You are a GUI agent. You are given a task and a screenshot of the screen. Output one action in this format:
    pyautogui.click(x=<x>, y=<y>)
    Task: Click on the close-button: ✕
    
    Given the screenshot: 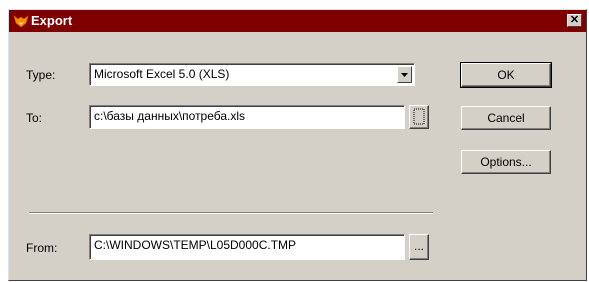 What is the action you would take?
    pyautogui.click(x=574, y=20)
    